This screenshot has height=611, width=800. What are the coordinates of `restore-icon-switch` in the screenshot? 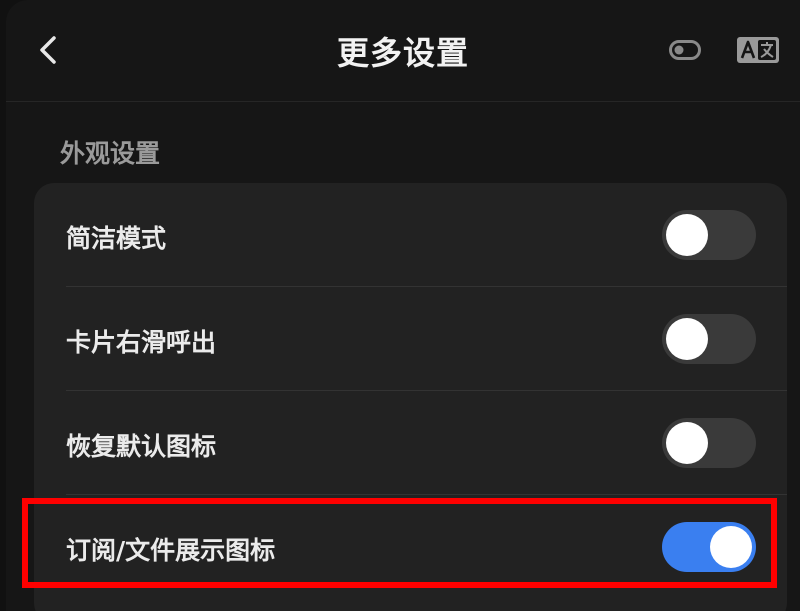 It's located at (709, 443).